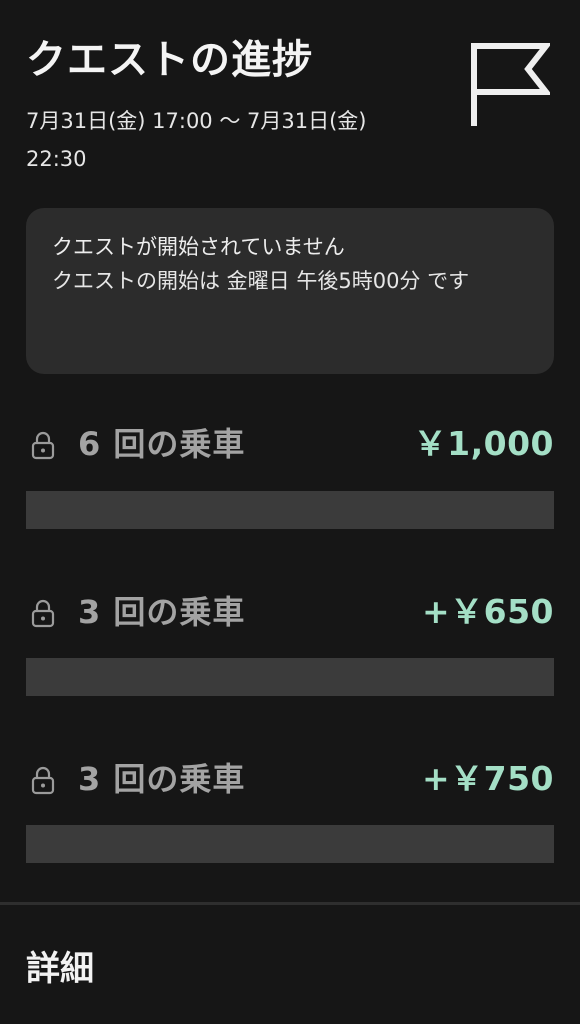  I want to click on quest-tier-1: 6 回の乗車 ￥1,000, so click(290, 444).